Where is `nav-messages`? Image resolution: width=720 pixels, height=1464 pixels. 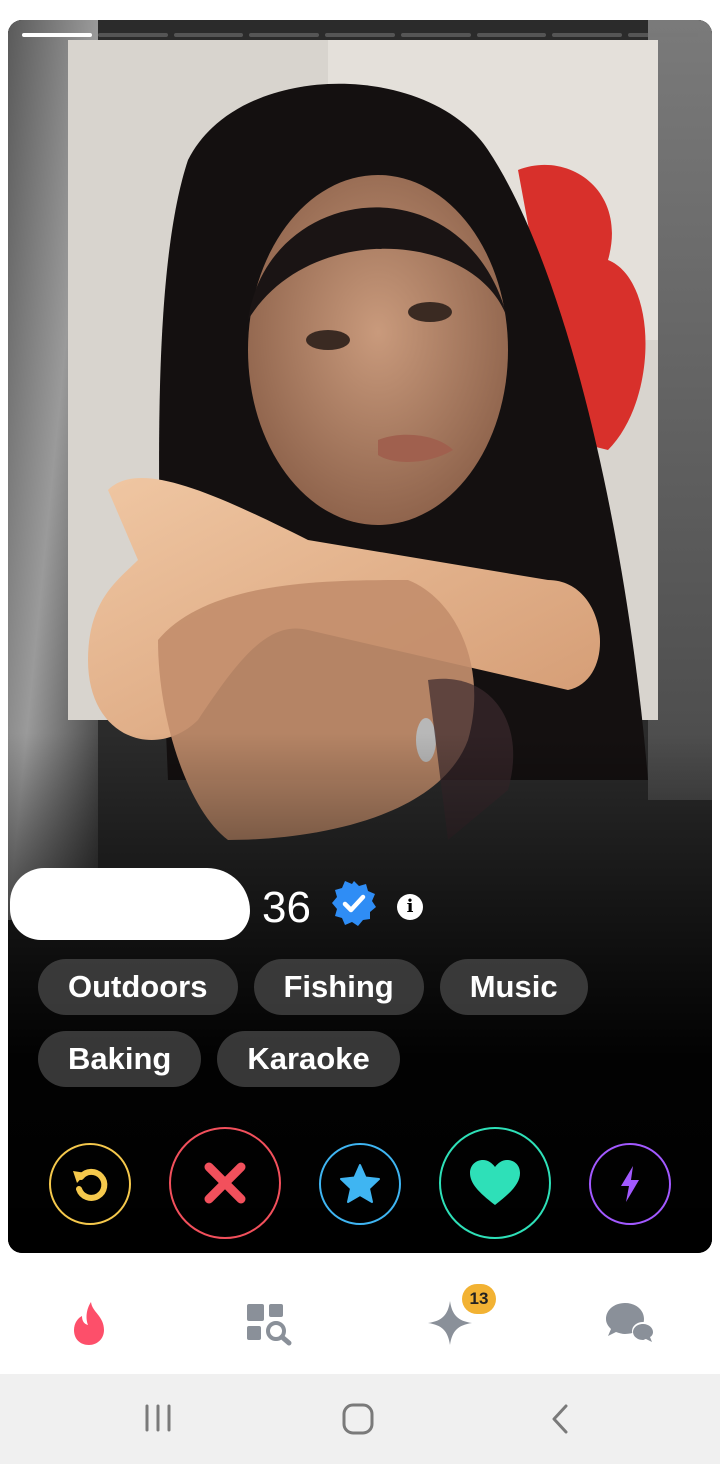
nav-messages is located at coordinates (628, 1323).